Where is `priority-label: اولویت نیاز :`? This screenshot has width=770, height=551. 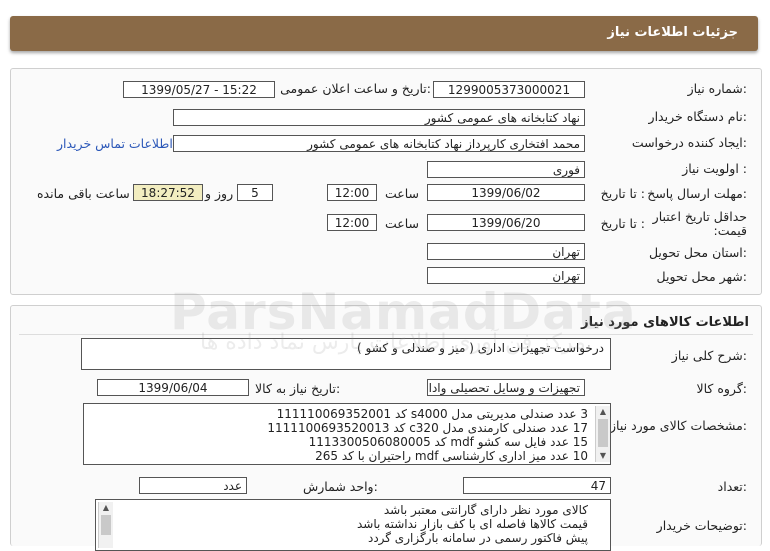
priority-label: اولویت نیاز : is located at coordinates (714, 168).